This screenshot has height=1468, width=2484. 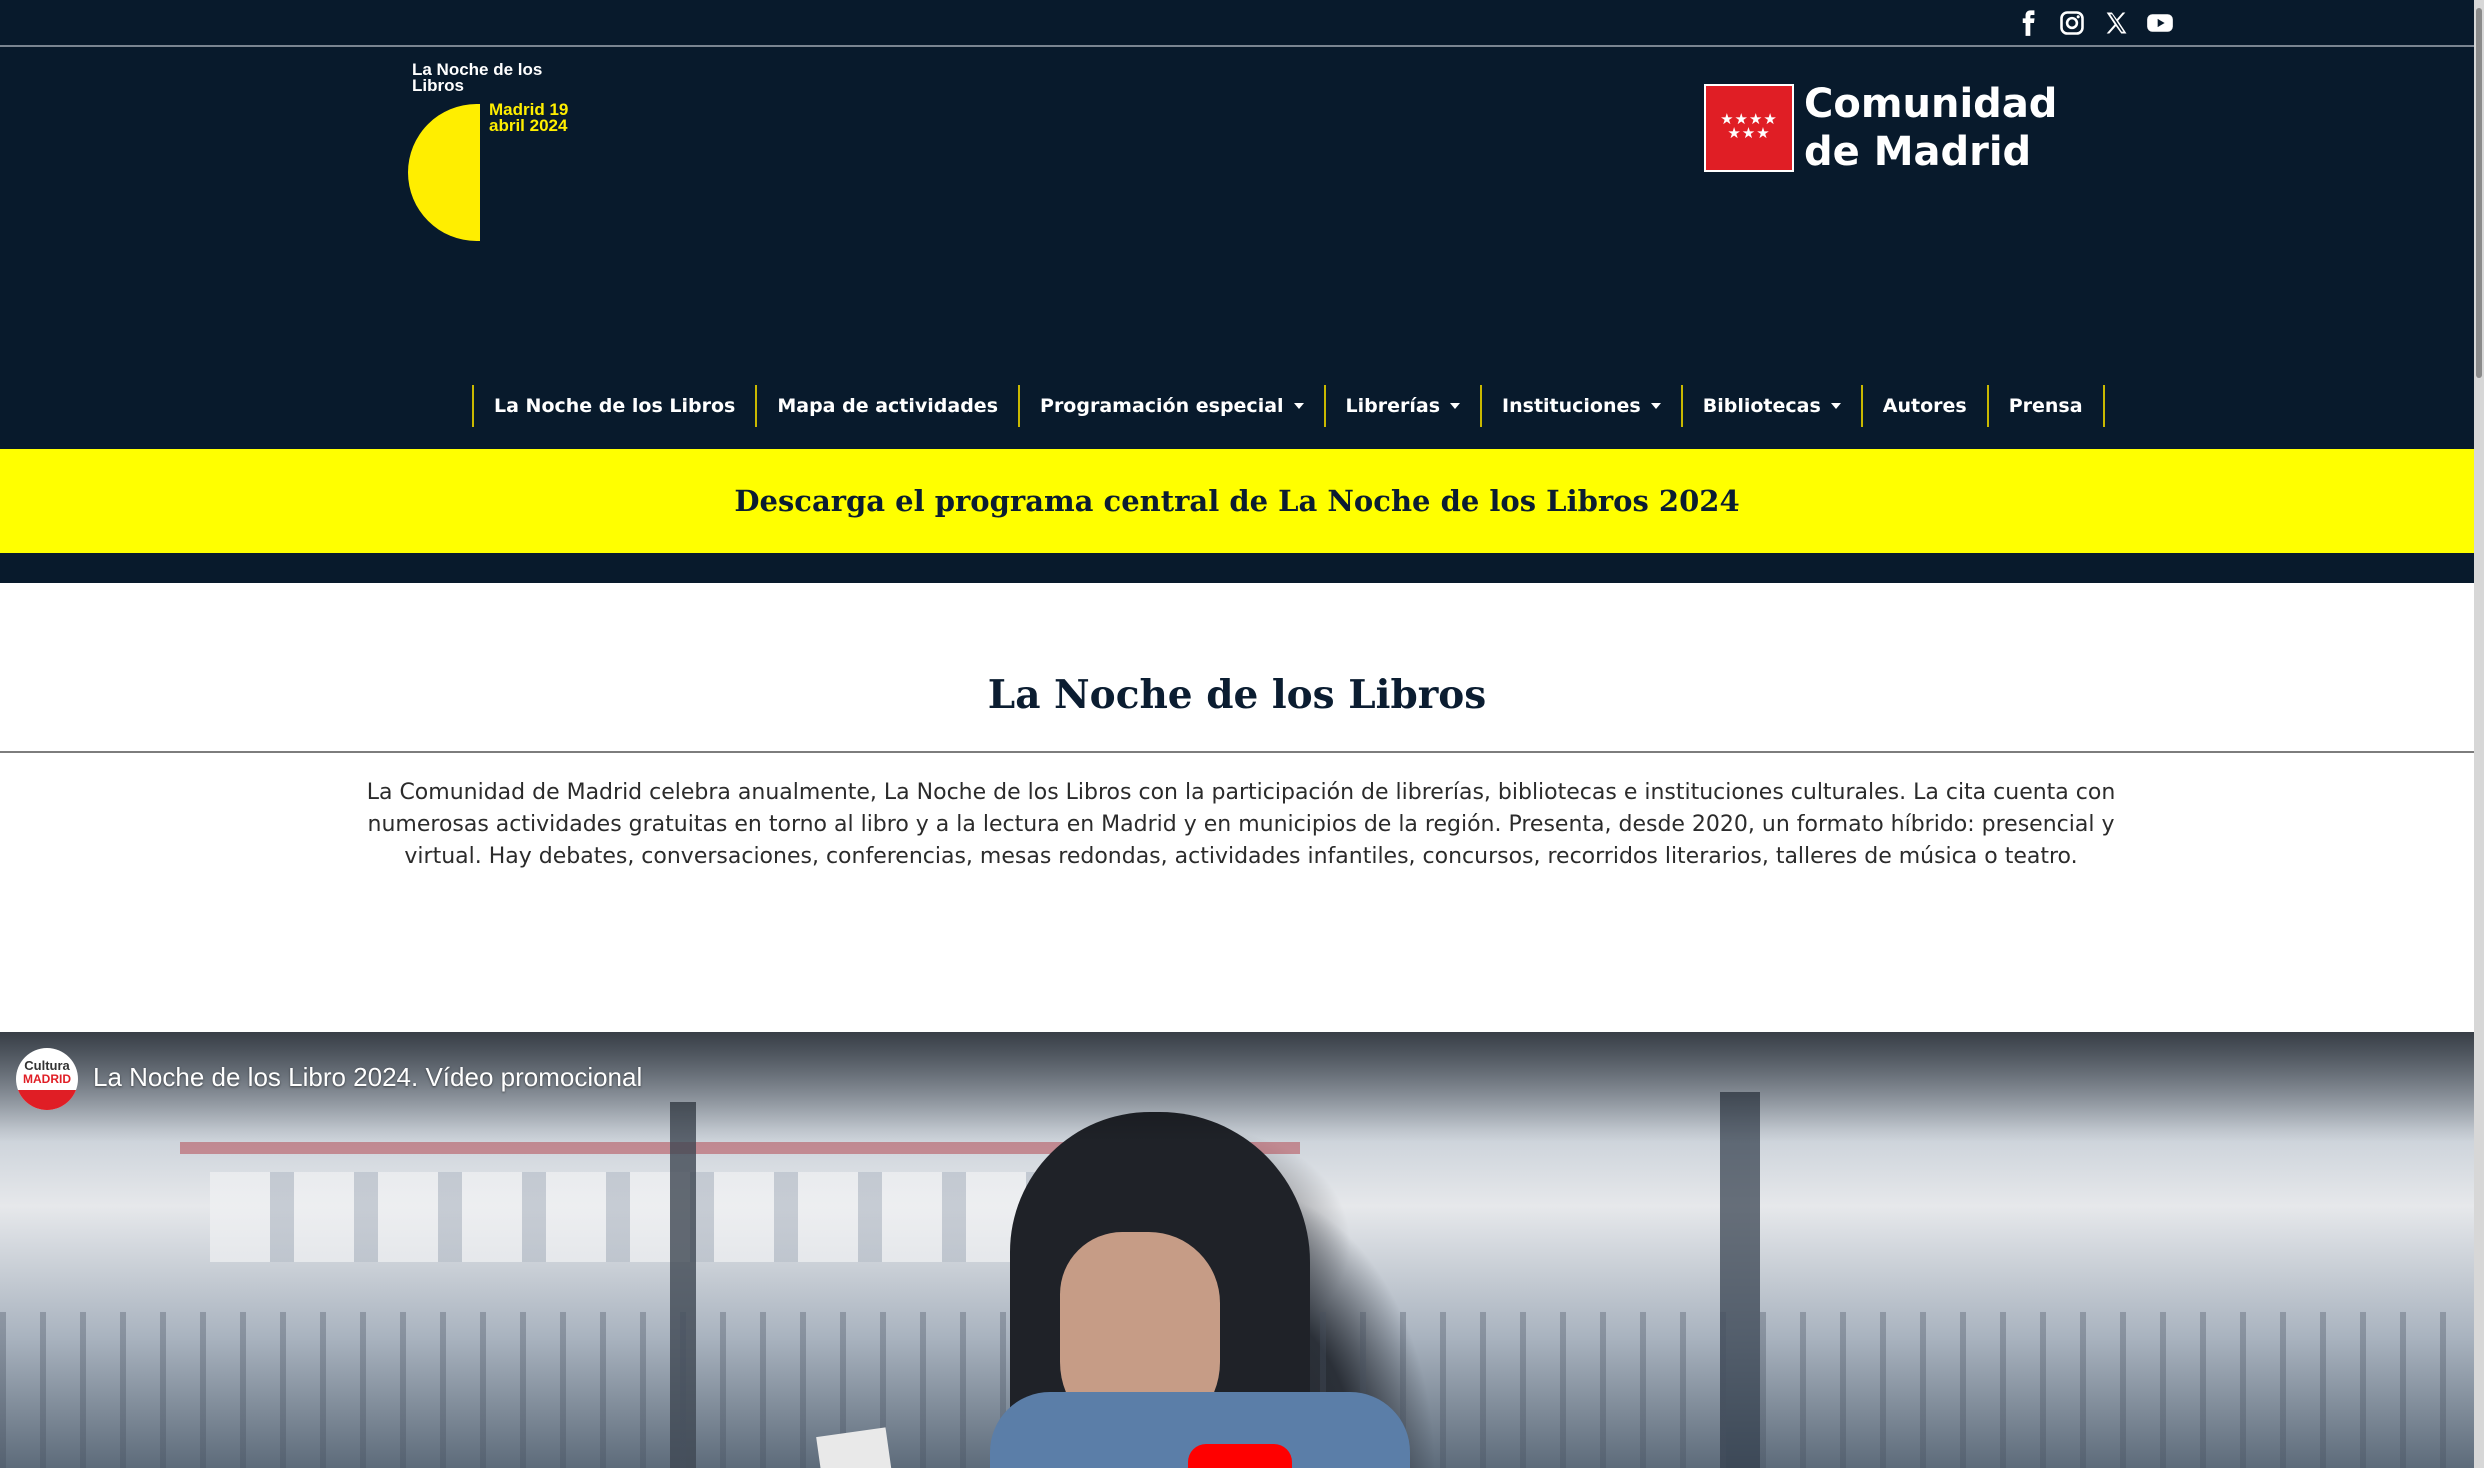 I want to click on channel-avatar-top: Cultura, so click(x=47, y=1065).